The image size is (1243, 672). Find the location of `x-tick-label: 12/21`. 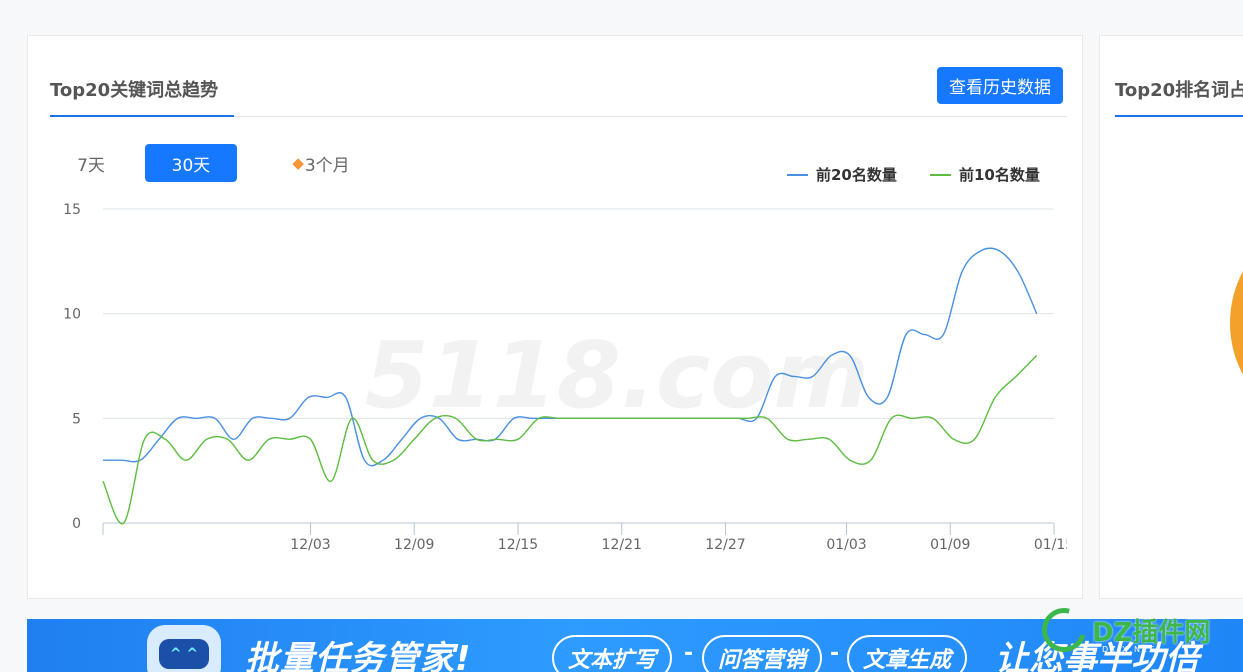

x-tick-label: 12/21 is located at coordinates (622, 545).